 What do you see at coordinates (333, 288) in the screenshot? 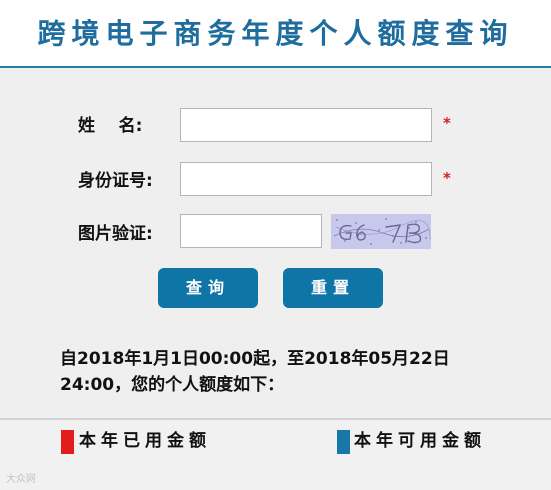
I see `reset-button: 重置` at bounding box center [333, 288].